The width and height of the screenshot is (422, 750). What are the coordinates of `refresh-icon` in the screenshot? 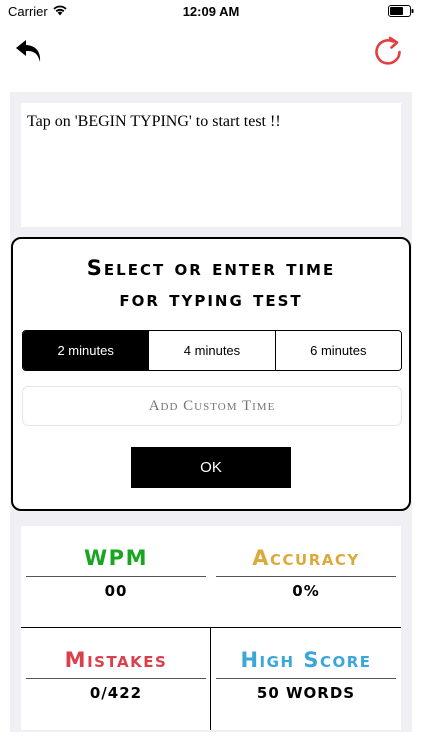 It's located at (388, 52).